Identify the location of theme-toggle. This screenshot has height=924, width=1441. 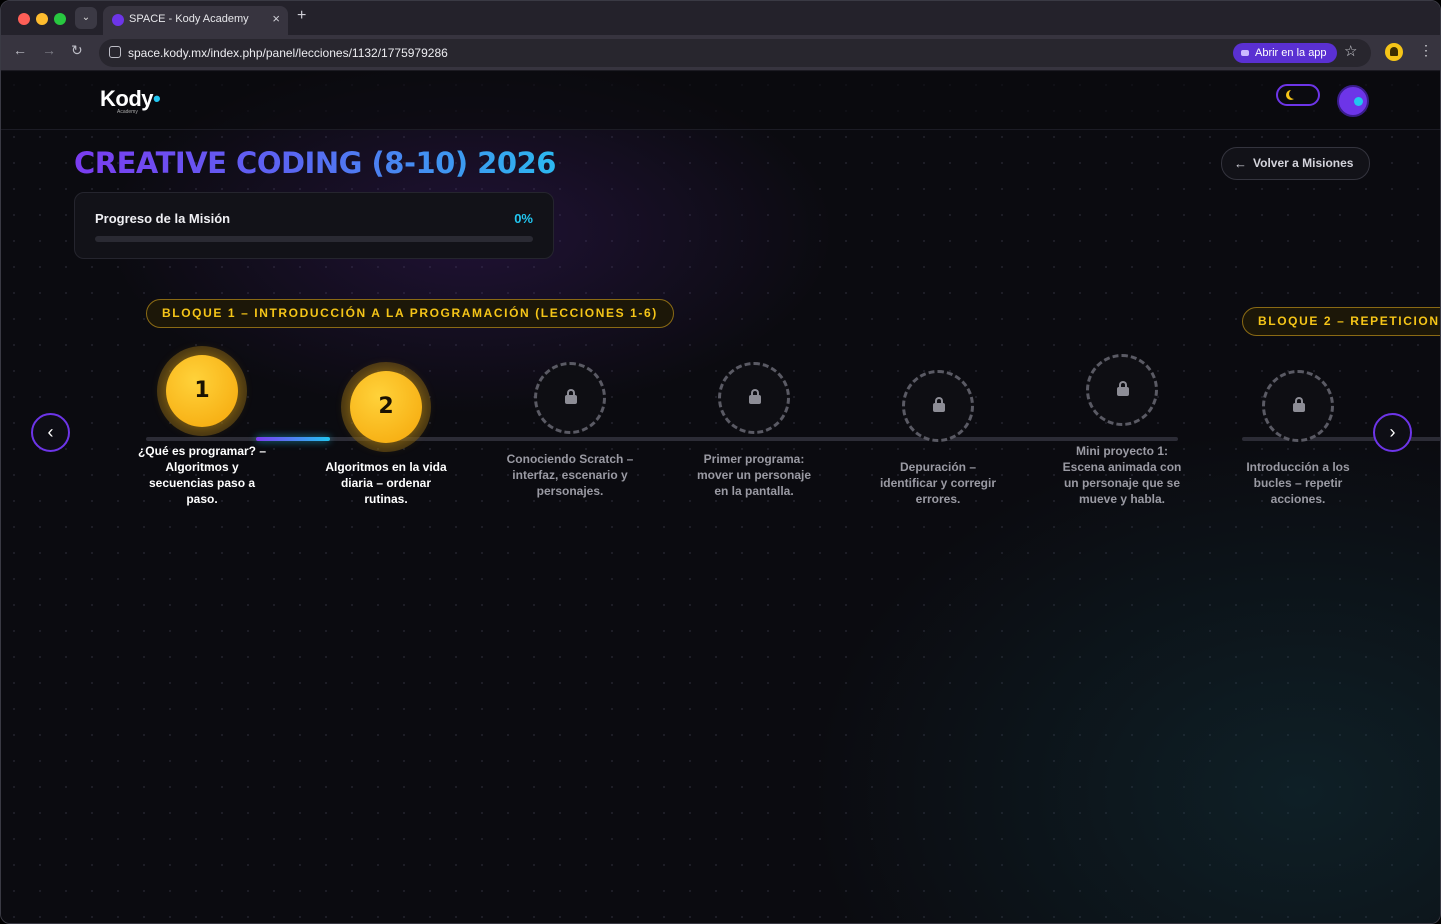
(1298, 95).